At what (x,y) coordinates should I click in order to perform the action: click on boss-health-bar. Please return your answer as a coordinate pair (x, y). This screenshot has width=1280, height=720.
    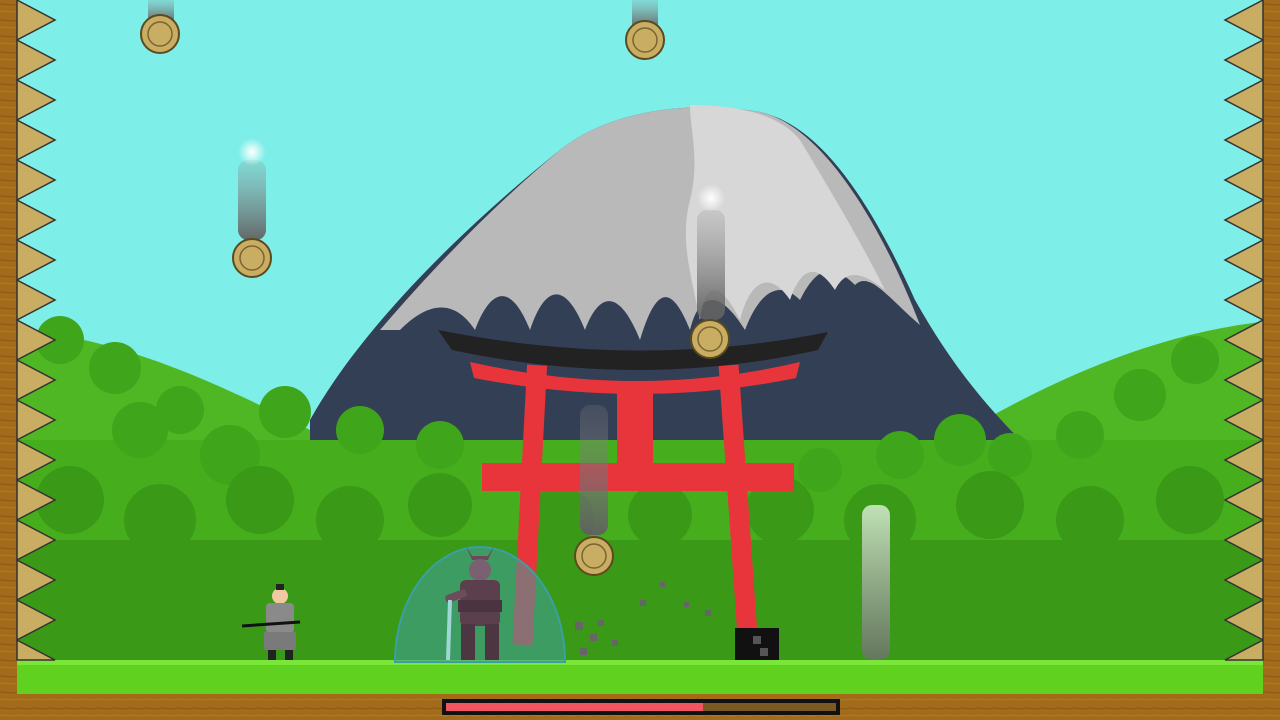
    Looking at the image, I should click on (641, 707).